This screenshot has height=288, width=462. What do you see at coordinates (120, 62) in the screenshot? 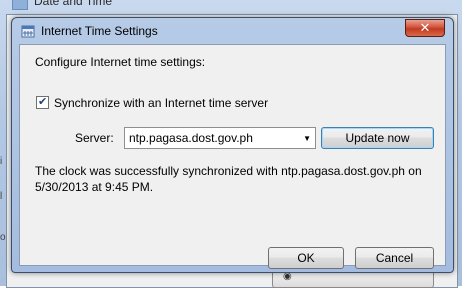
I see `dialog-heading: Configure Internet time settings:` at bounding box center [120, 62].